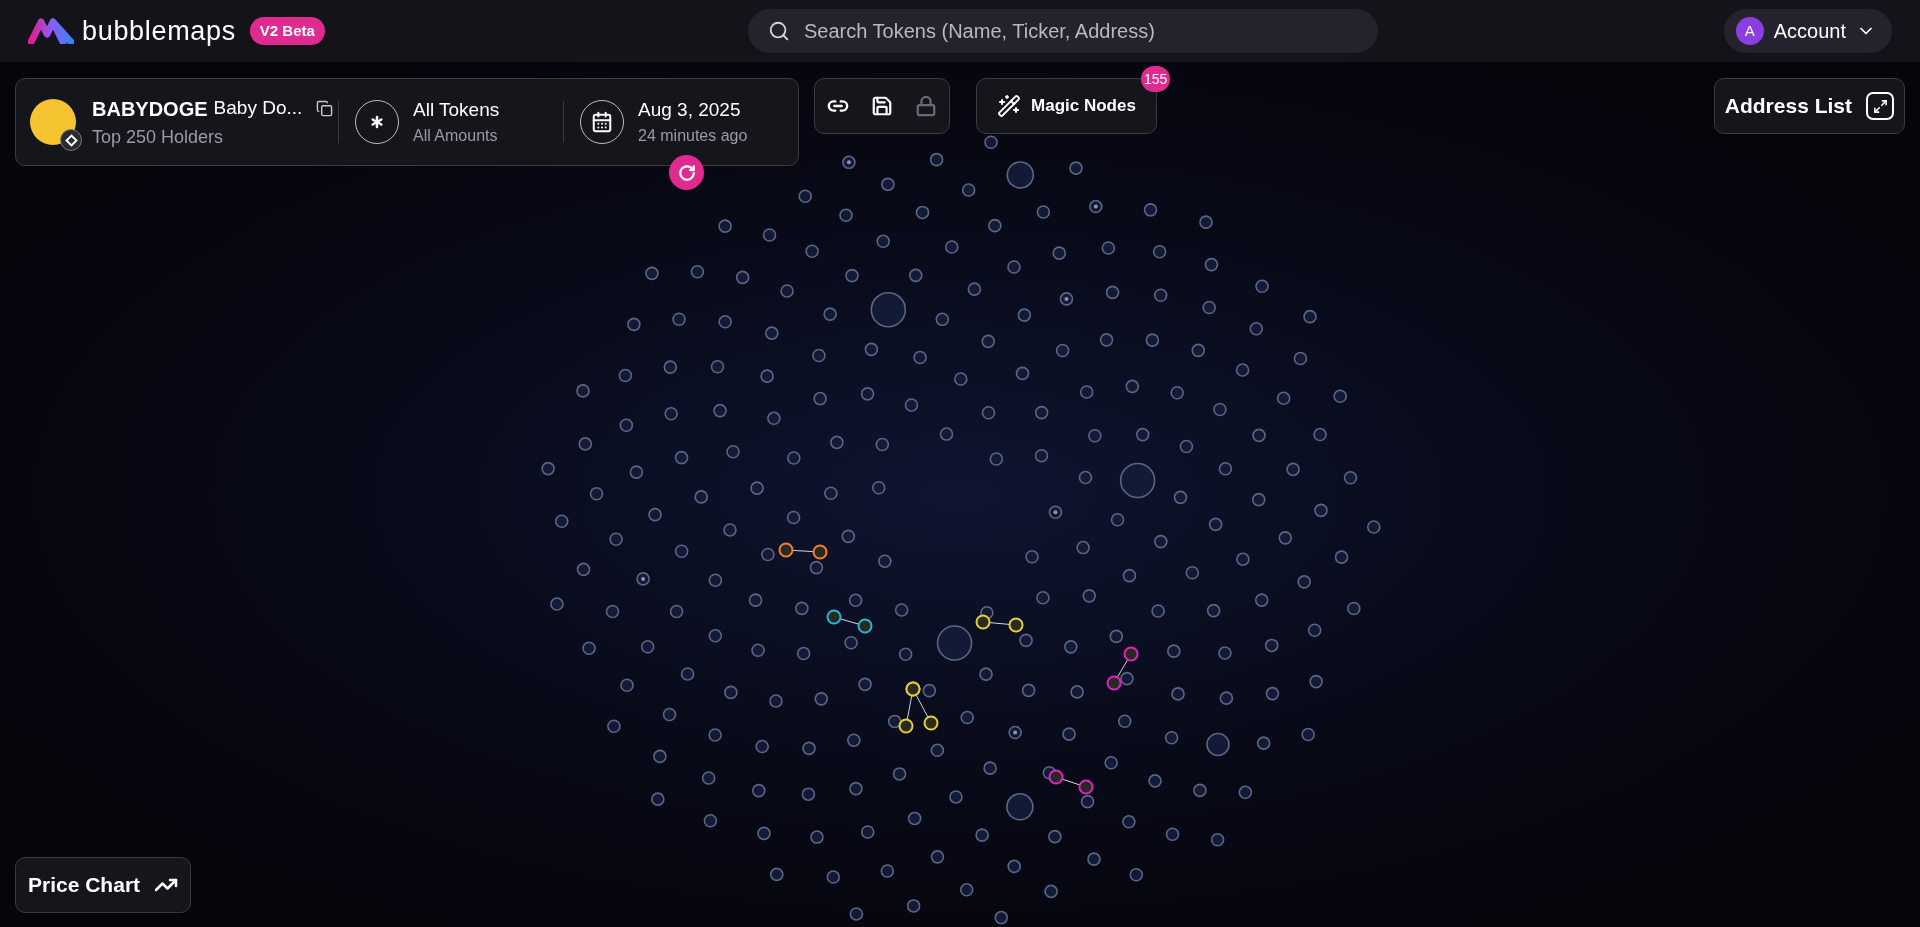 The image size is (1920, 927). What do you see at coordinates (1809, 106) in the screenshot?
I see `address-list-button: Address List` at bounding box center [1809, 106].